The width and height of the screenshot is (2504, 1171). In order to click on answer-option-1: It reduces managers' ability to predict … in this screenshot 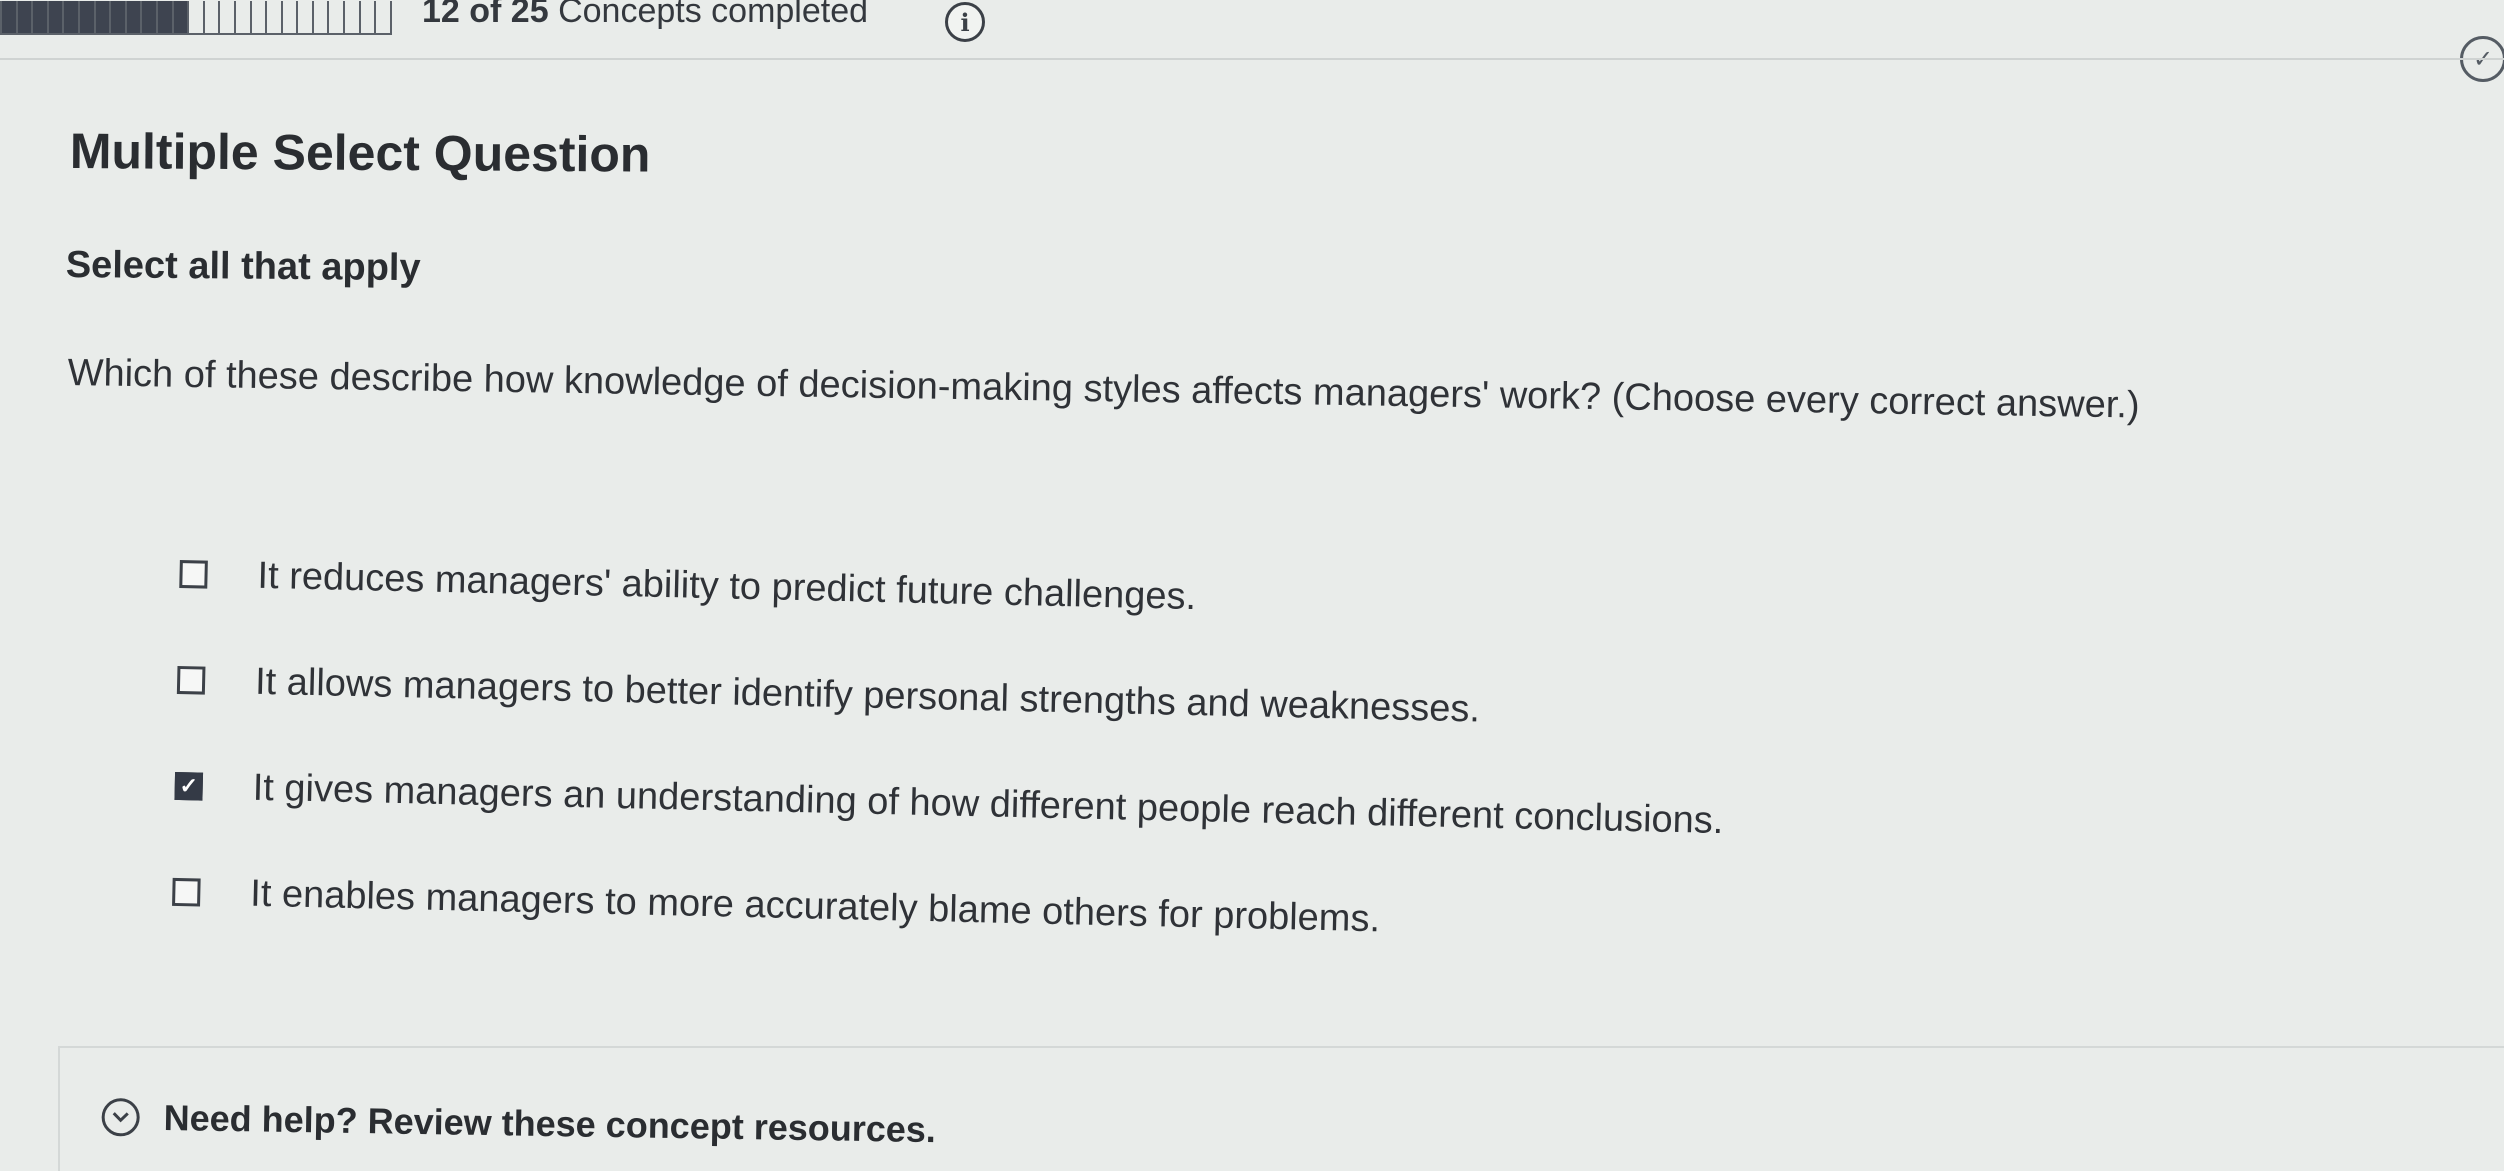, I will do `click(953, 591)`.